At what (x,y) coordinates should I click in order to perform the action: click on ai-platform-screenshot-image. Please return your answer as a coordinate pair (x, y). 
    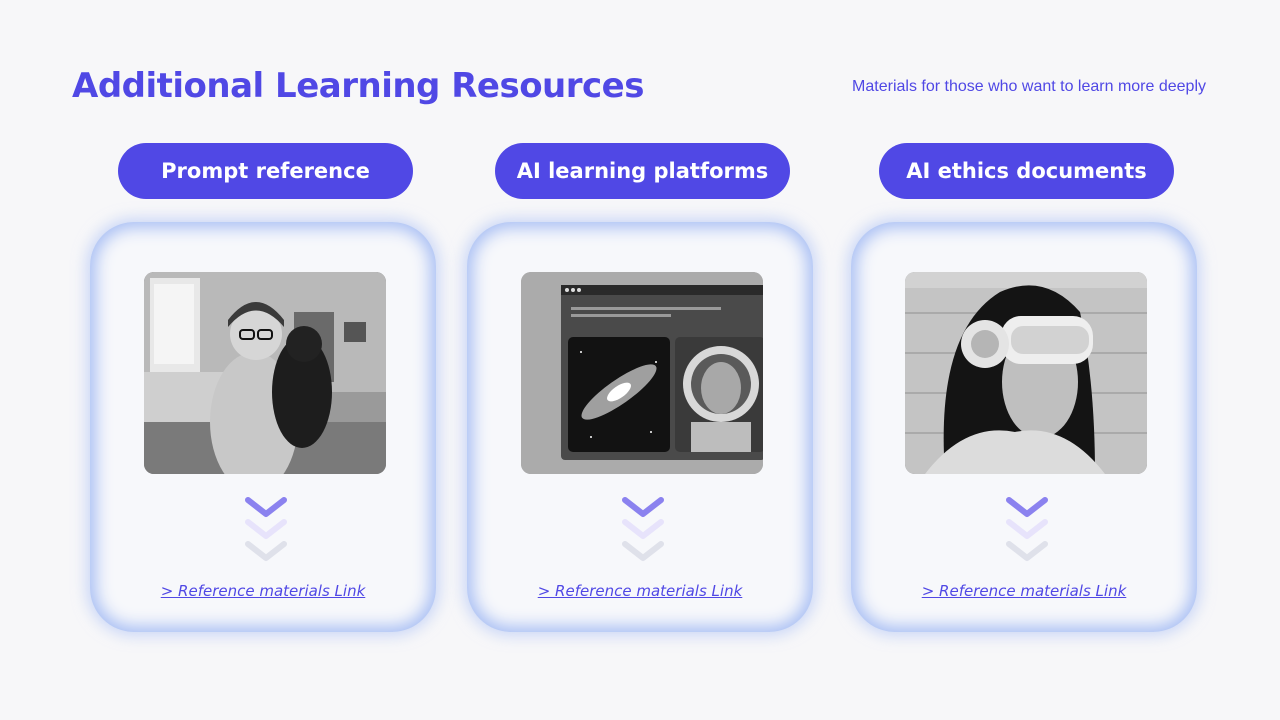
    Looking at the image, I should click on (642, 373).